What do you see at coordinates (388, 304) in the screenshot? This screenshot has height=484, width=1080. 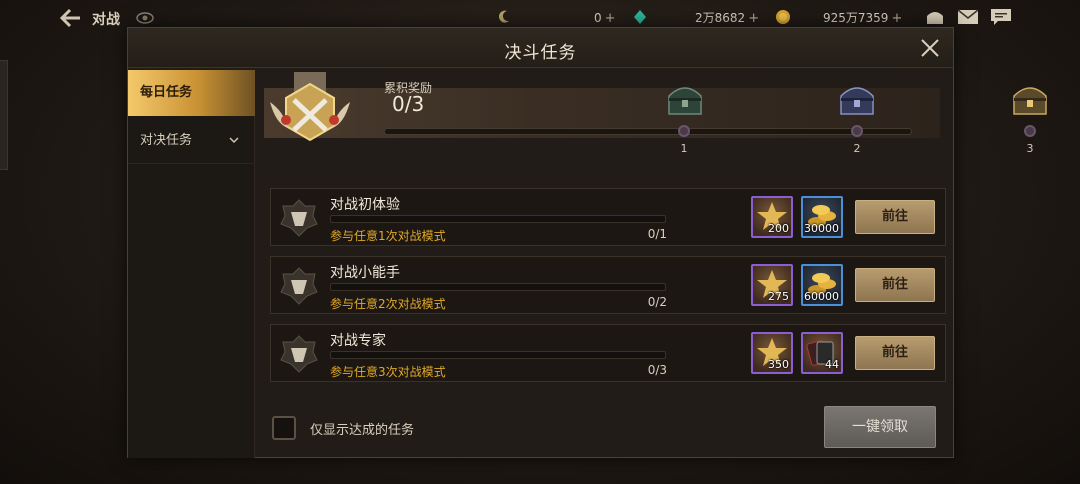 I see `task-description: 参与任意2次对战模式` at bounding box center [388, 304].